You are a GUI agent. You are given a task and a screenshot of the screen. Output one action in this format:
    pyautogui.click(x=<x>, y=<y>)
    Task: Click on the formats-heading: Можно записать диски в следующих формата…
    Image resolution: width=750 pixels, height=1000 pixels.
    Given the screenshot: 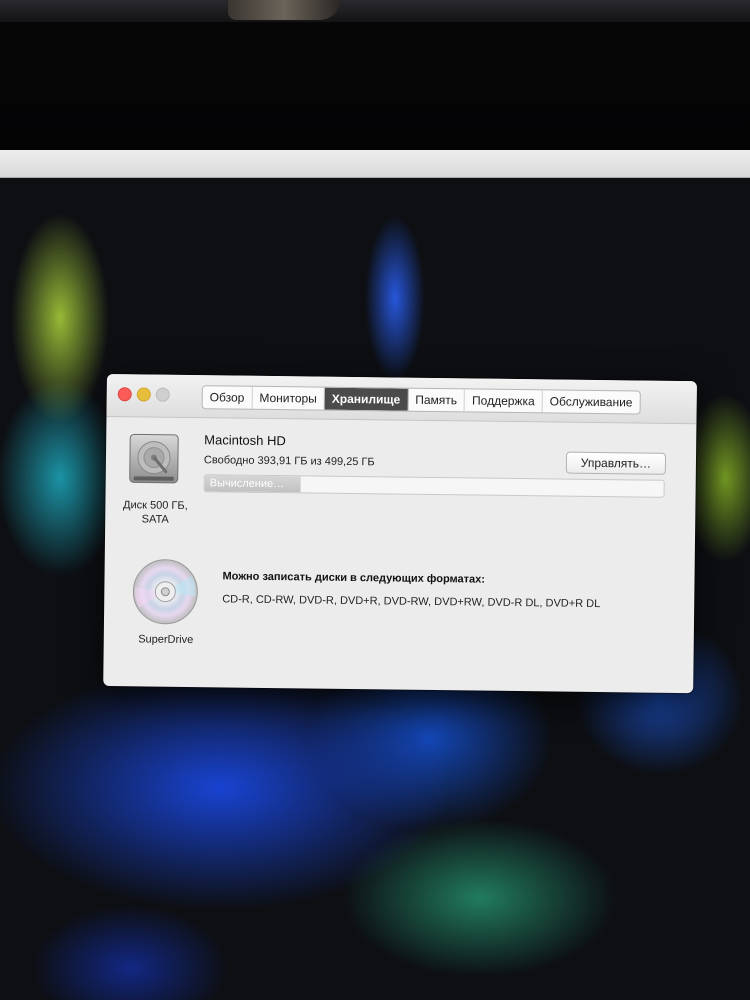 What is the action you would take?
    pyautogui.click(x=354, y=578)
    